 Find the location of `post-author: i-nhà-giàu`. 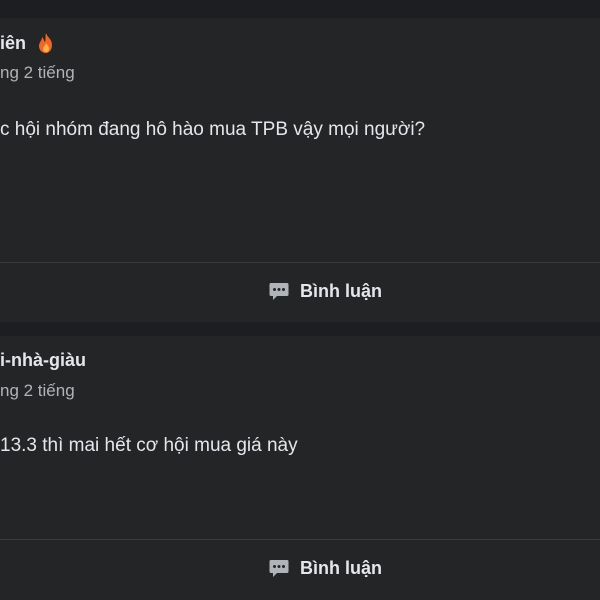

post-author: i-nhà-giàu is located at coordinates (43, 360).